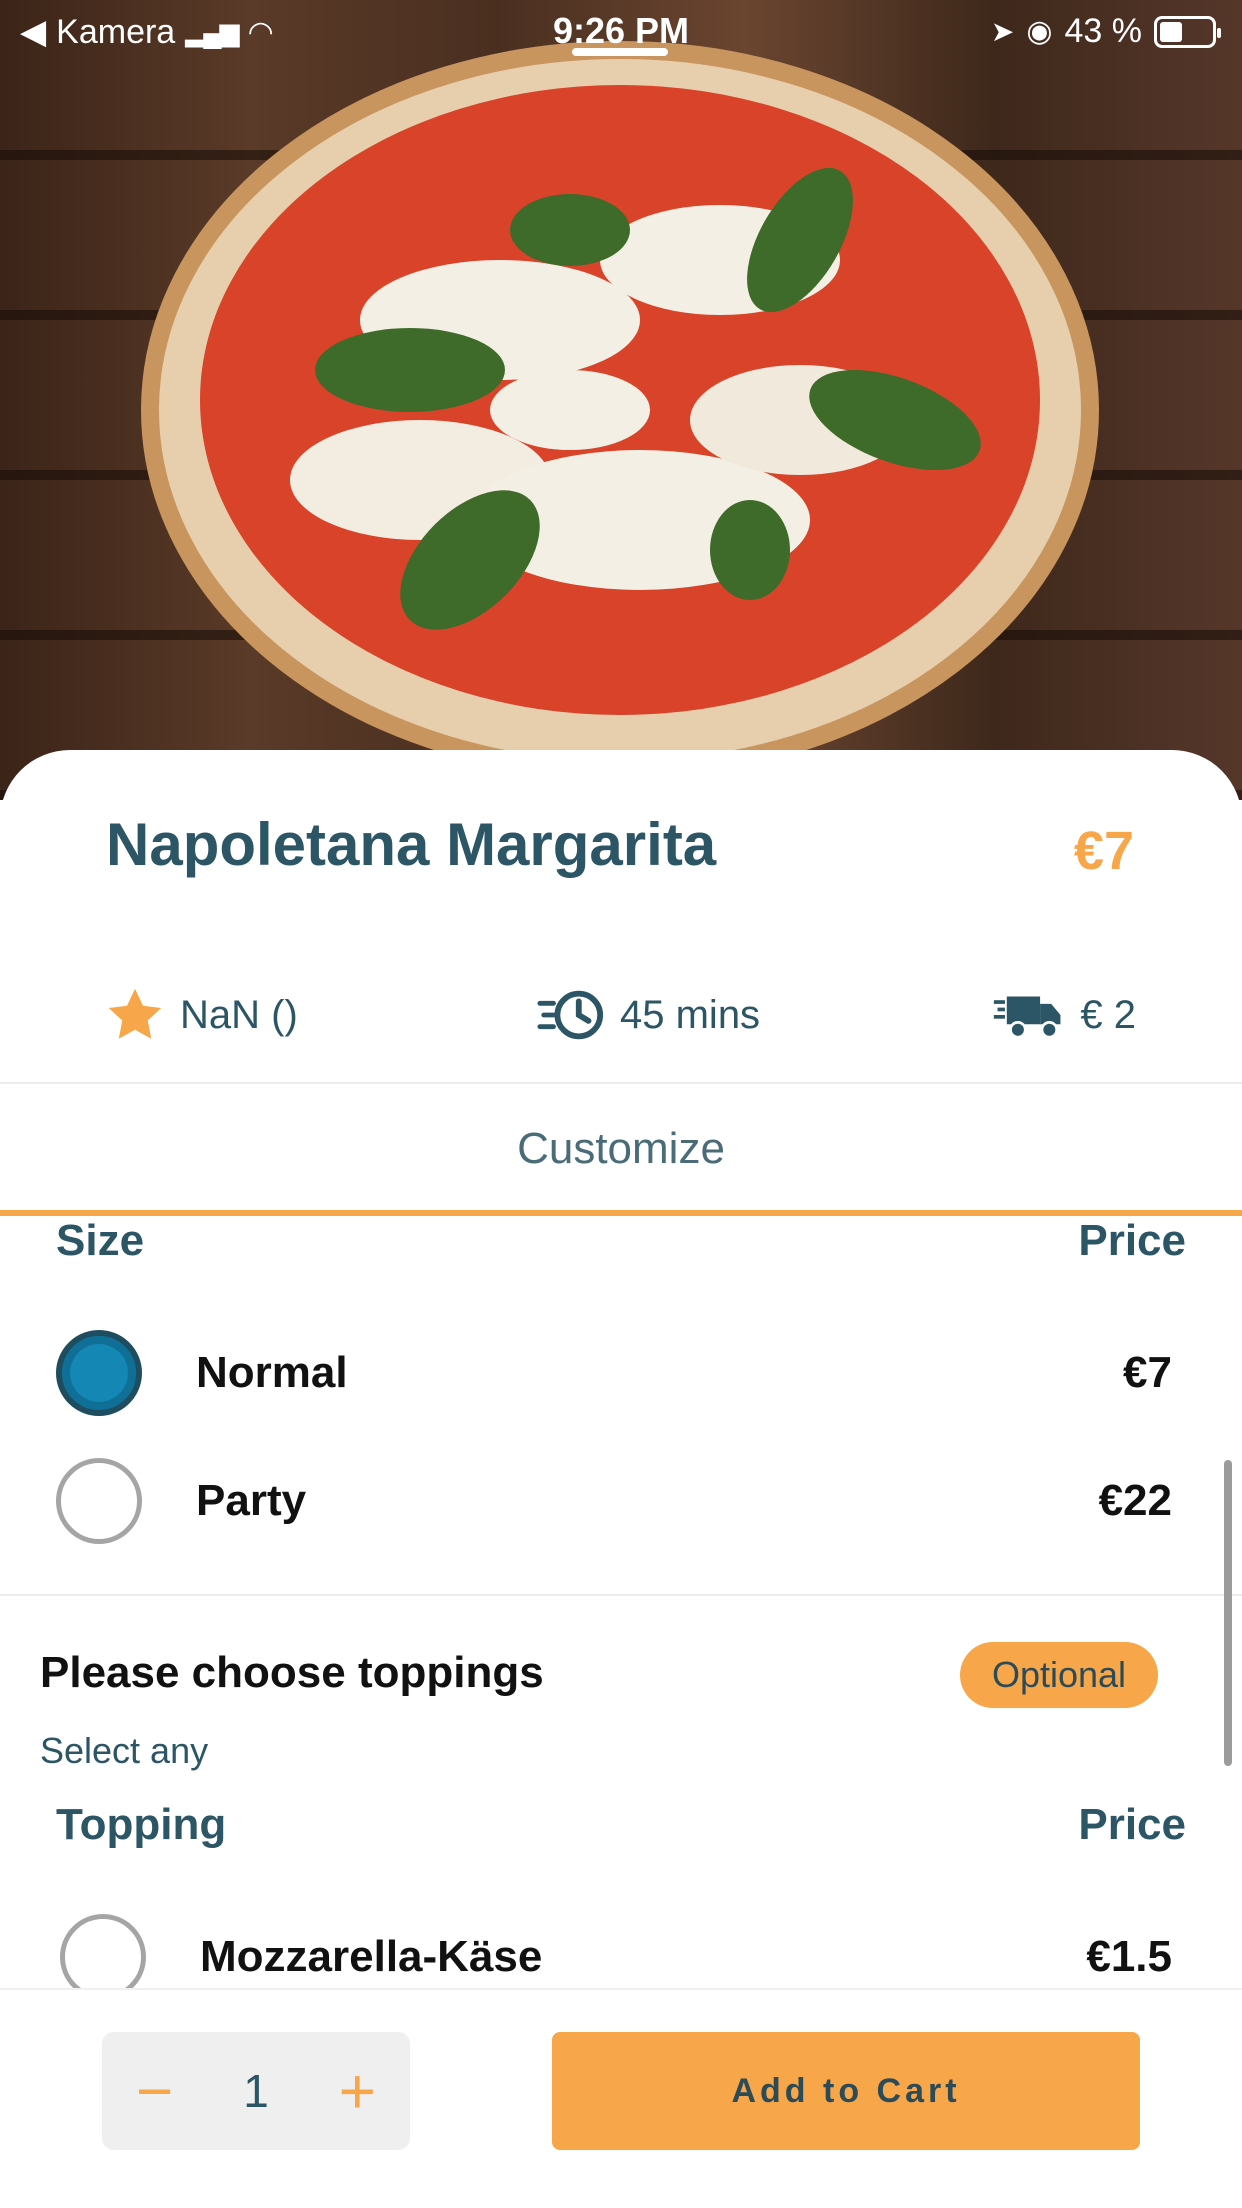  What do you see at coordinates (1228, 1613) in the screenshot?
I see `scrollbar` at bounding box center [1228, 1613].